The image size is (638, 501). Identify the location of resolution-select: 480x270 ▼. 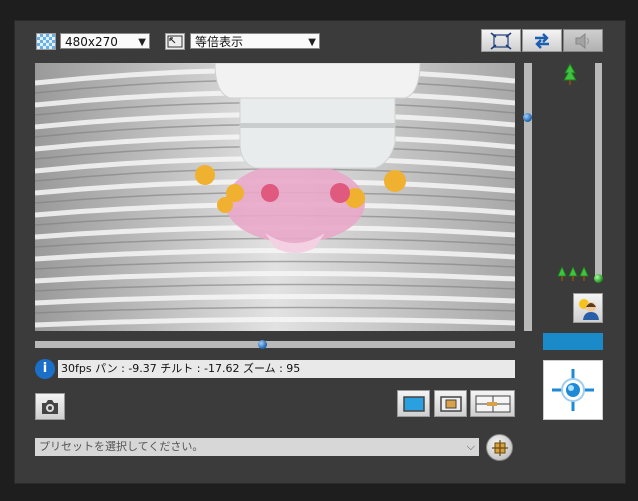
(105, 41).